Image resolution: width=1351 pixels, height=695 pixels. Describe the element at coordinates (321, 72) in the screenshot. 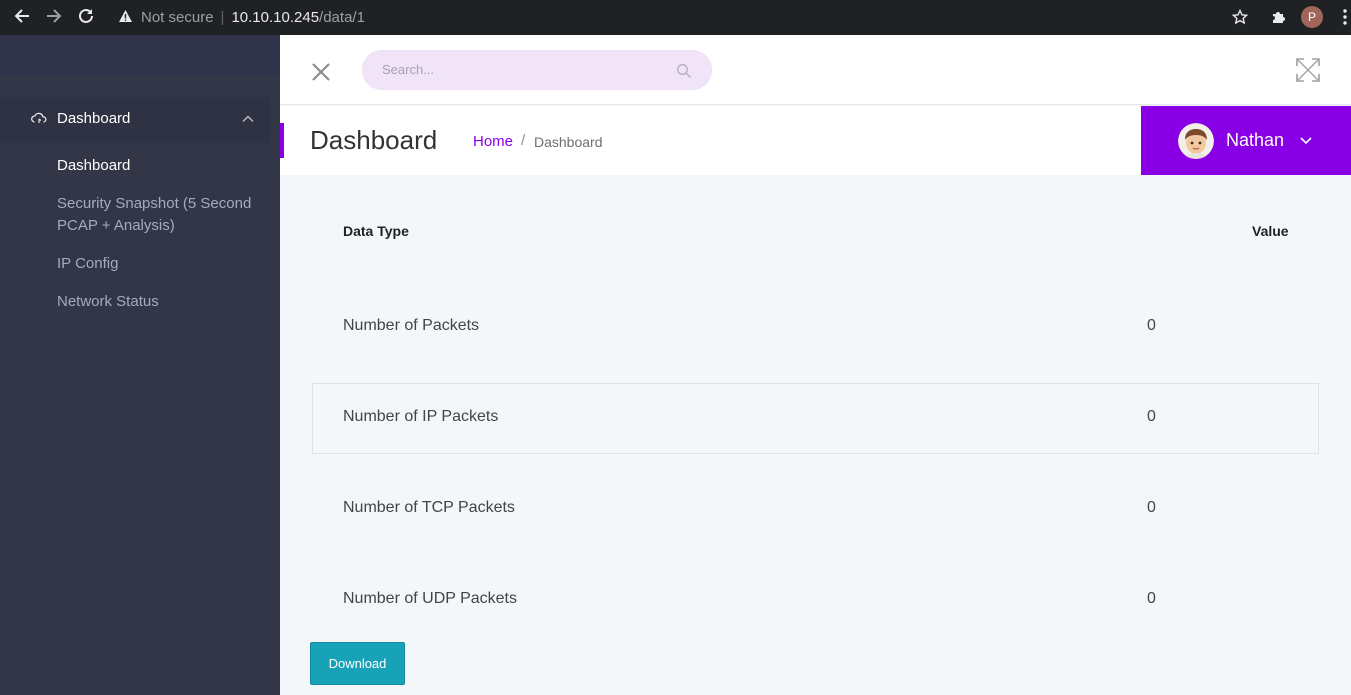

I see `close-icon` at that location.